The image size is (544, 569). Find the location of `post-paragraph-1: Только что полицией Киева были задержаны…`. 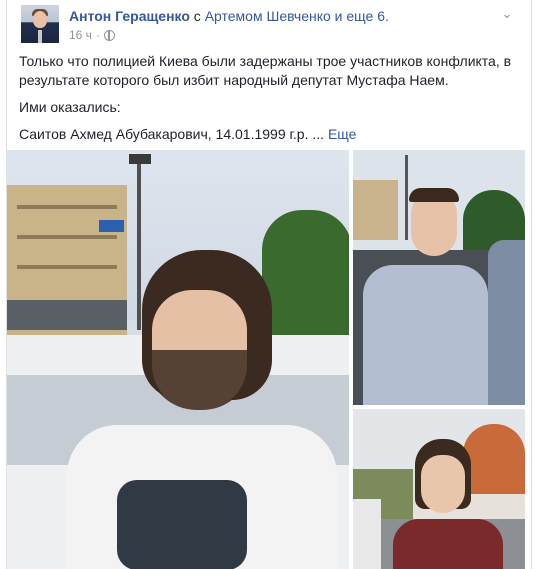

post-paragraph-1: Только что полицией Киева были задержаны… is located at coordinates (265, 70).